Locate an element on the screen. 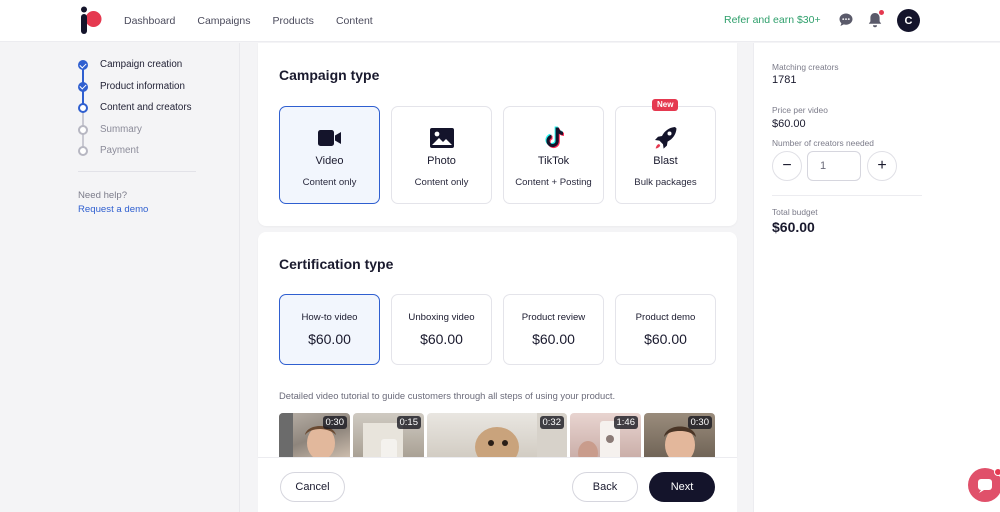  help-text: Need help? is located at coordinates (103, 195).